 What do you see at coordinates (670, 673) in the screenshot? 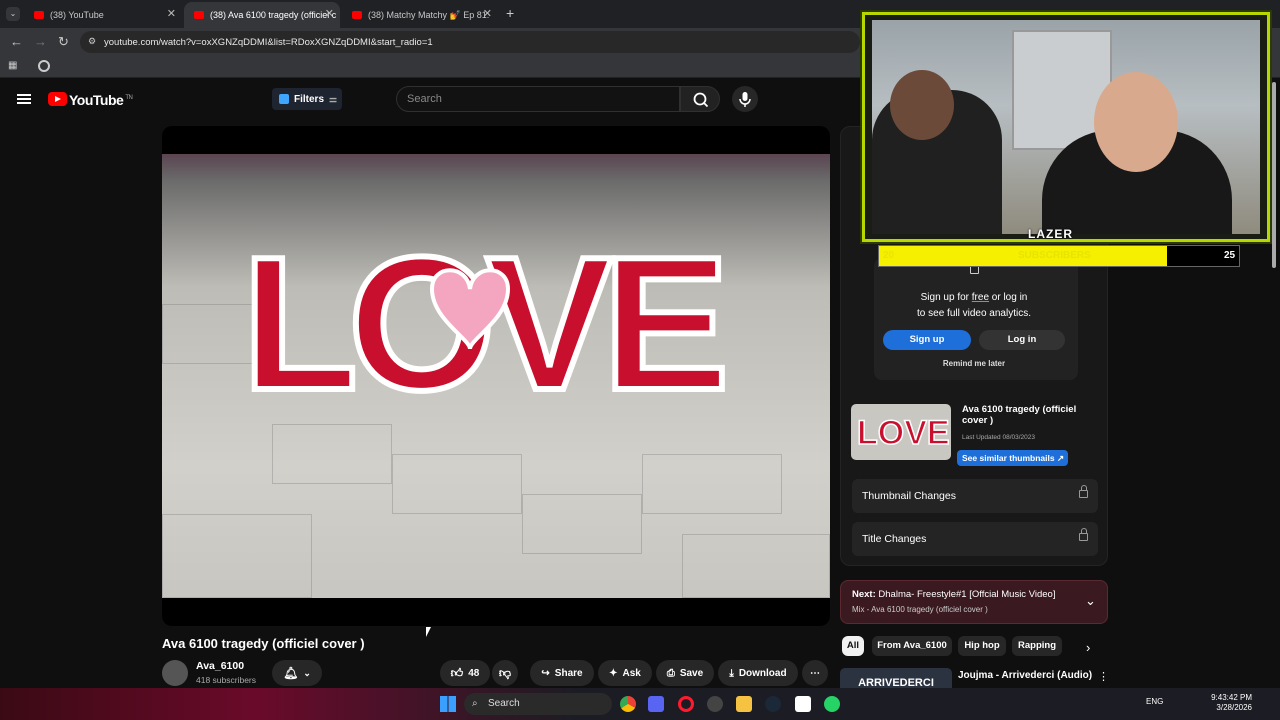
I see `bookmark-icon: ⎙` at bounding box center [670, 673].